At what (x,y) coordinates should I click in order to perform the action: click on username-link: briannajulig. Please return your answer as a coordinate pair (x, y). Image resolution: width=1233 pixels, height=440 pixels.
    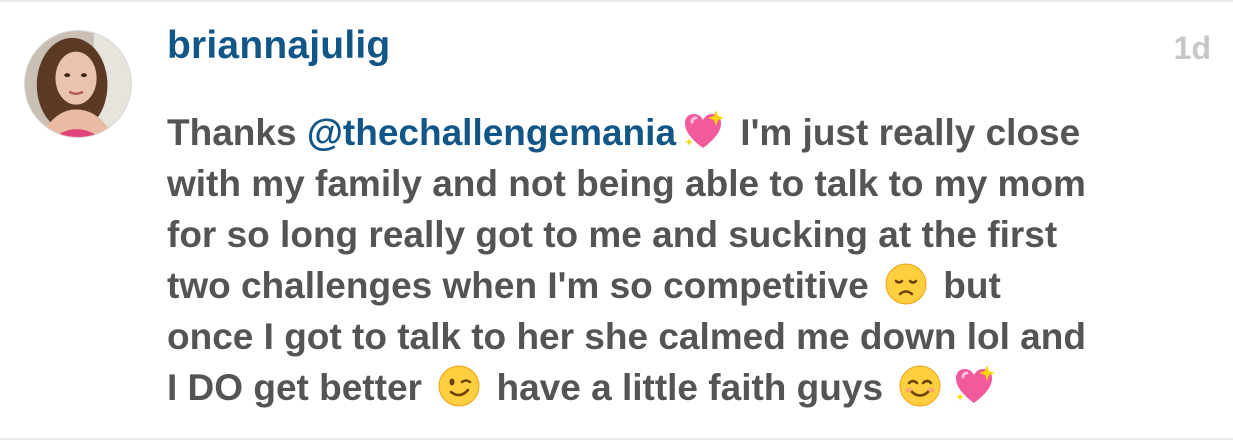
    Looking at the image, I should click on (278, 46).